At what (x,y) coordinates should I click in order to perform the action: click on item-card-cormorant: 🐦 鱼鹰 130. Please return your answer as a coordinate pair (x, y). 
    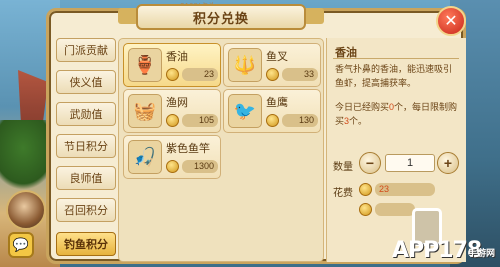
    Looking at the image, I should click on (272, 111).